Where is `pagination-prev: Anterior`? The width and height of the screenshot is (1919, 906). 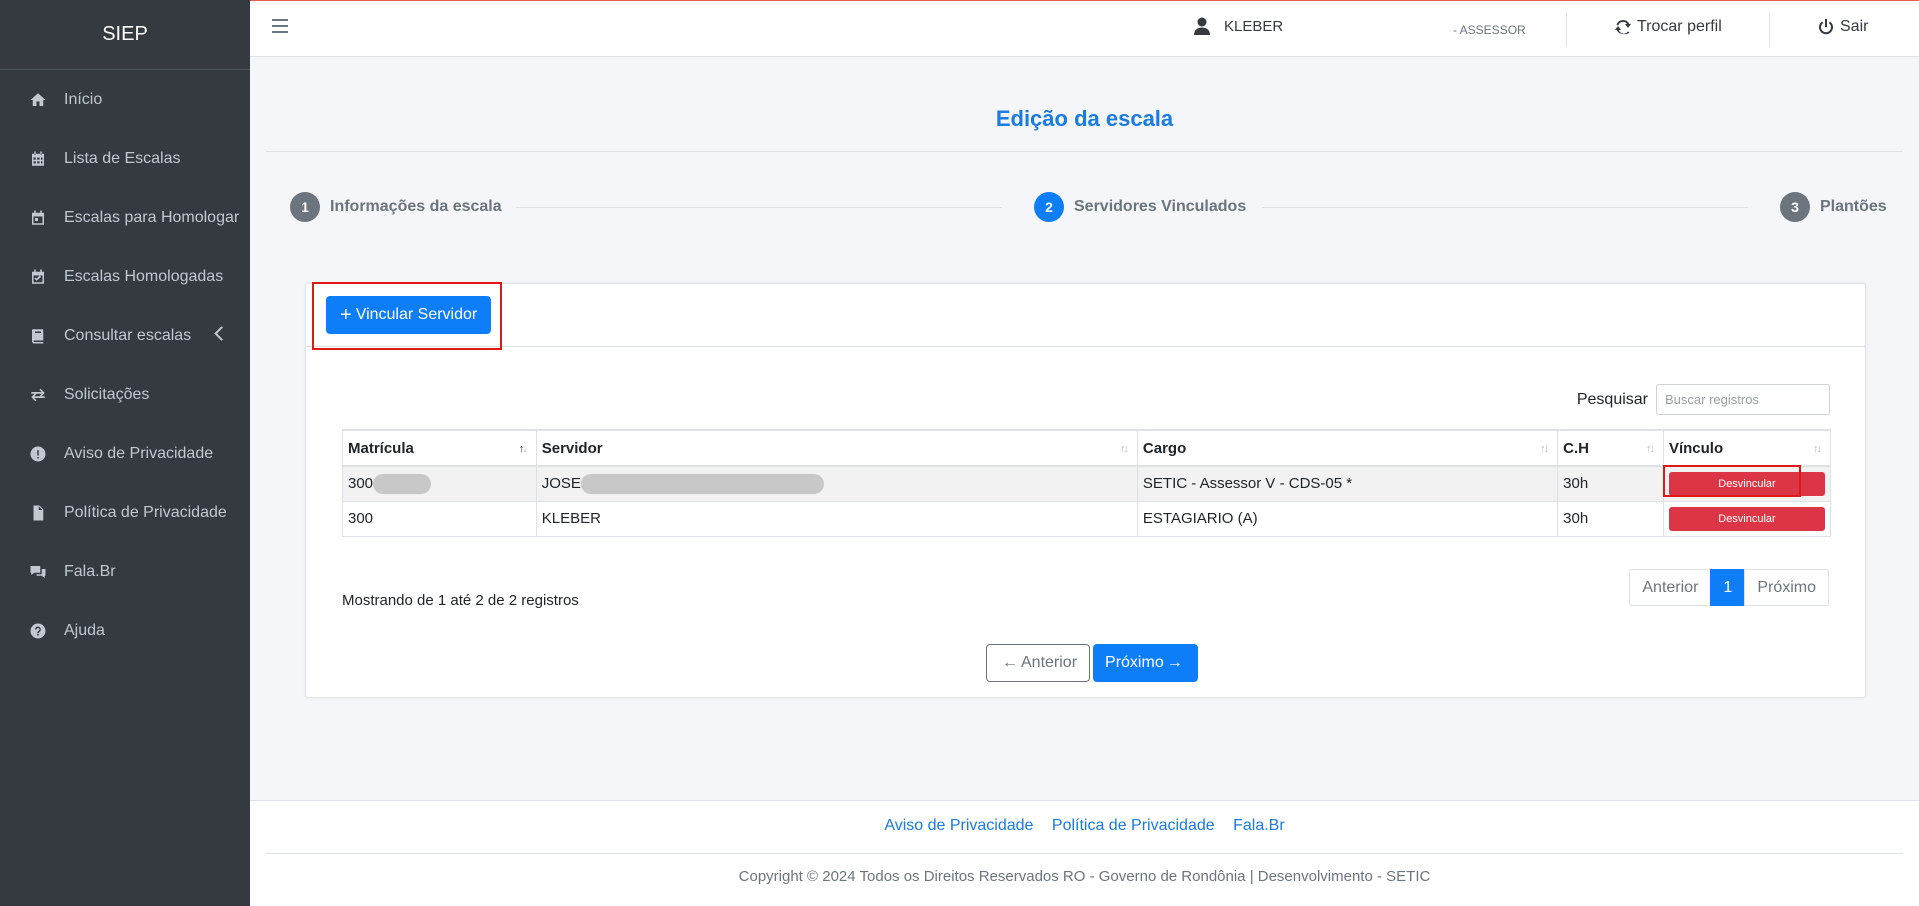
pagination-prev: Anterior is located at coordinates (1670, 587).